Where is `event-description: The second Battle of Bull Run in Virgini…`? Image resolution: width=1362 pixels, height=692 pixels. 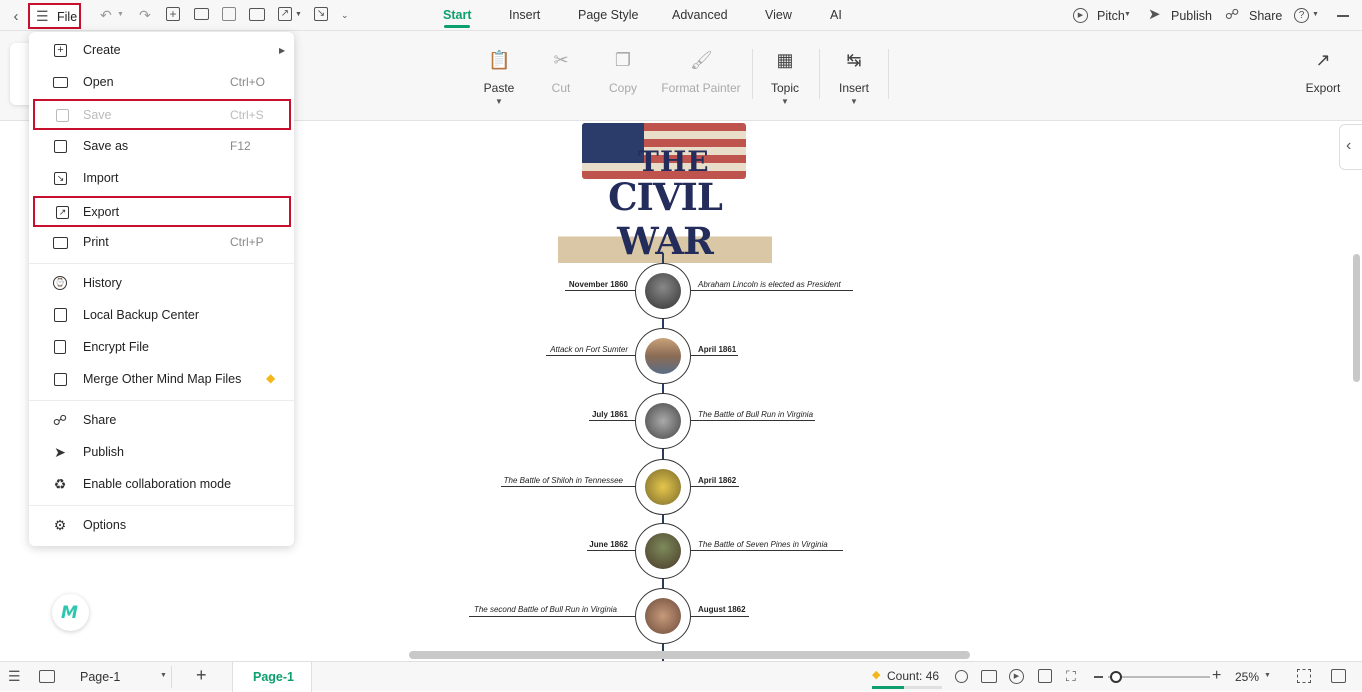 event-description: The second Battle of Bull Run in Virgini… is located at coordinates (539, 609).